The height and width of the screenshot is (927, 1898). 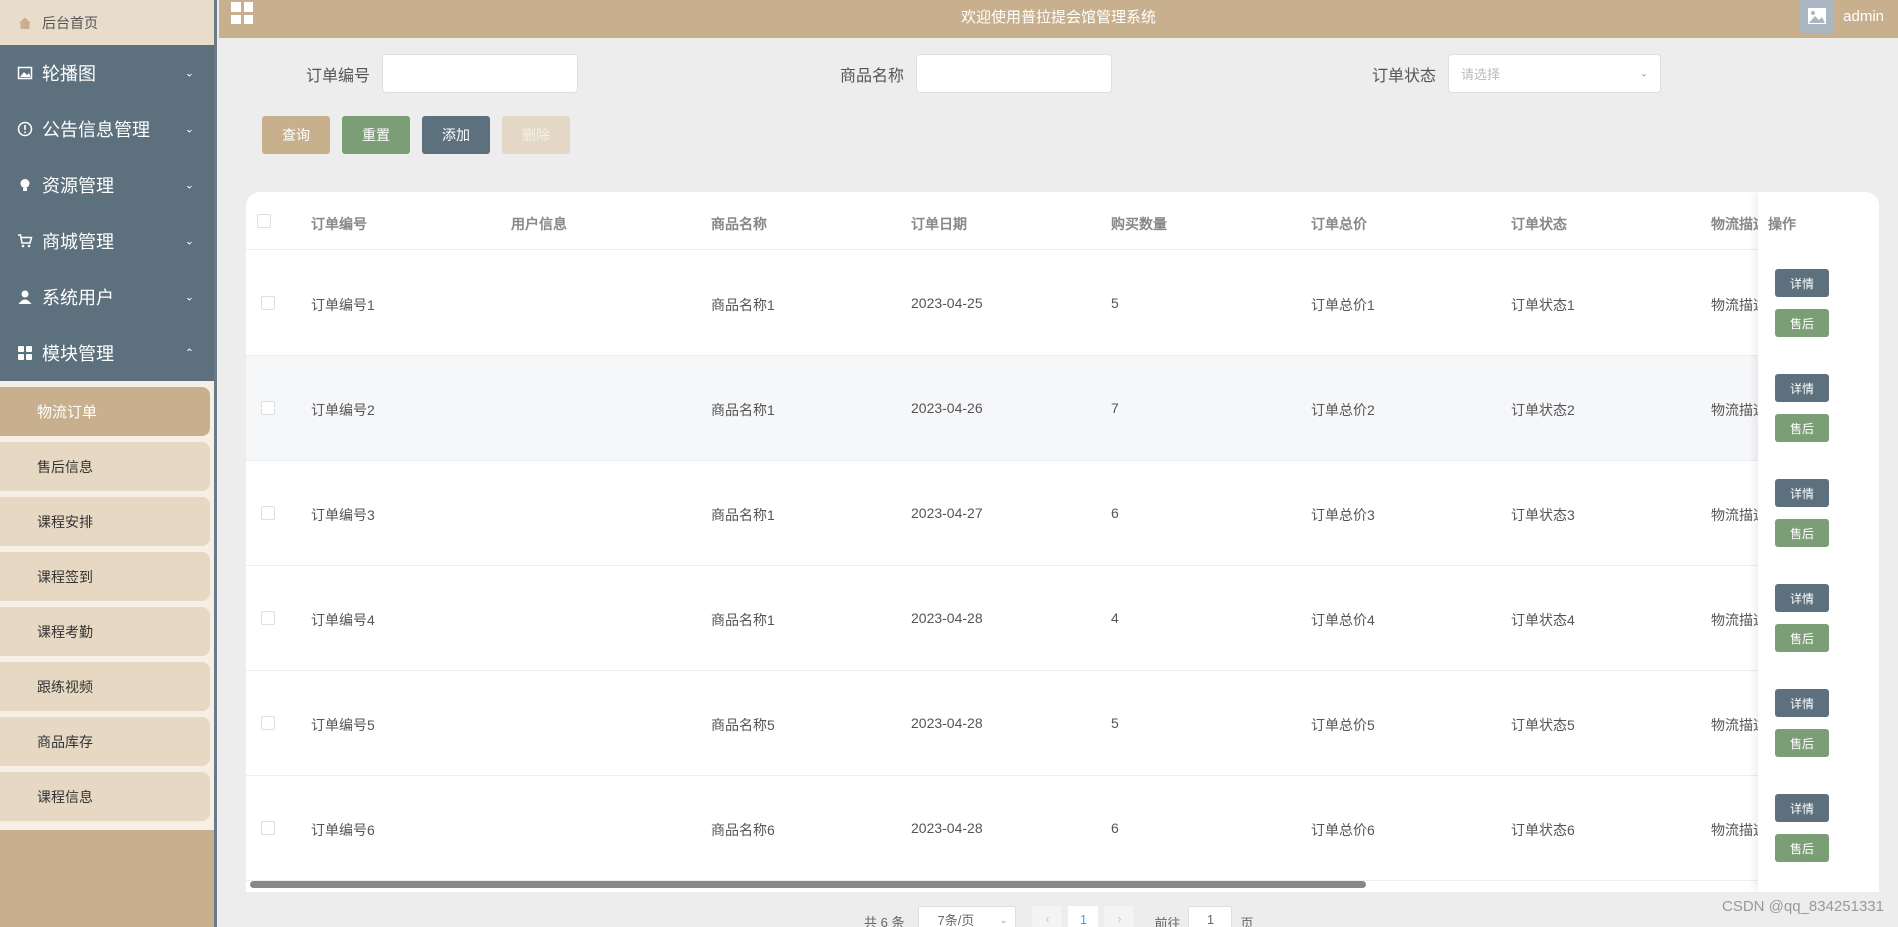 What do you see at coordinates (105, 411) in the screenshot?
I see `sidebar-subitem-logistics-orders: 物流订单` at bounding box center [105, 411].